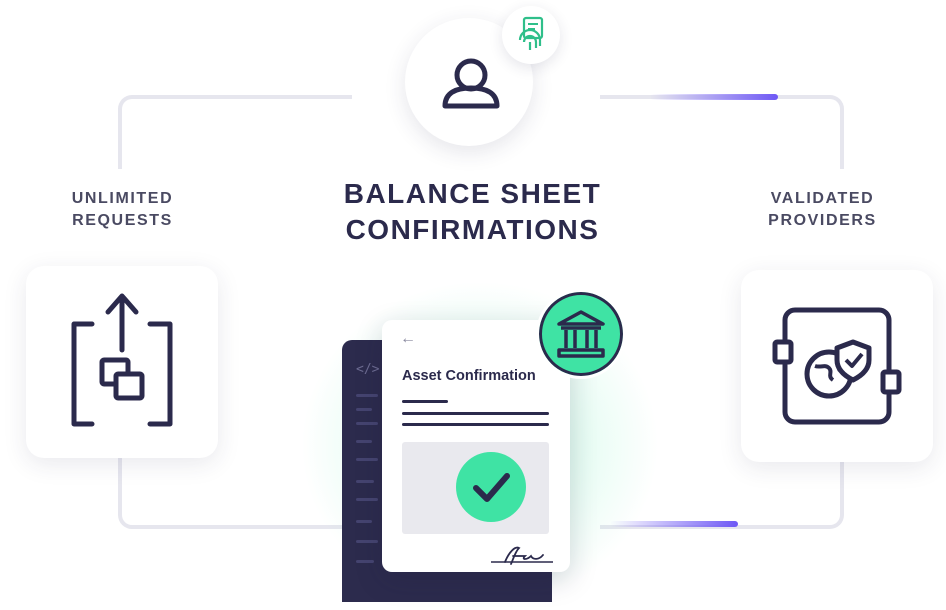  What do you see at coordinates (469, 376) in the screenshot?
I see `document-title: Asset Confirmation` at bounding box center [469, 376].